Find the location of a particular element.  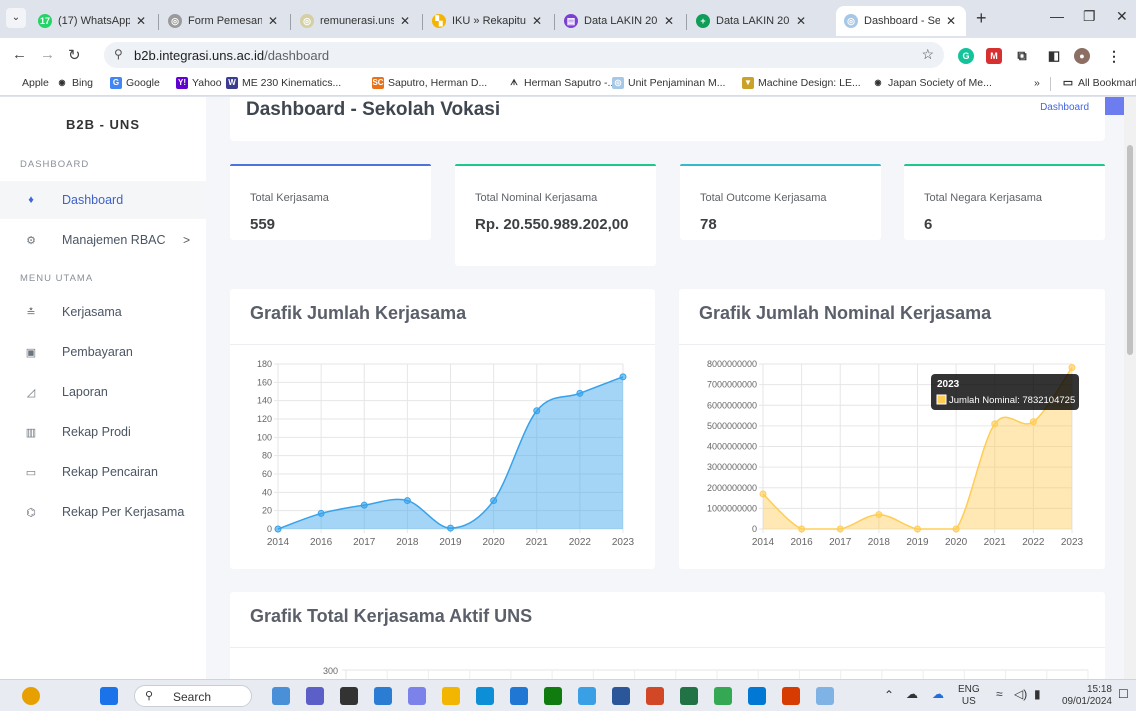

browser-tab: ◎ Dashboard - Seko ✕ is located at coordinates (901, 21).